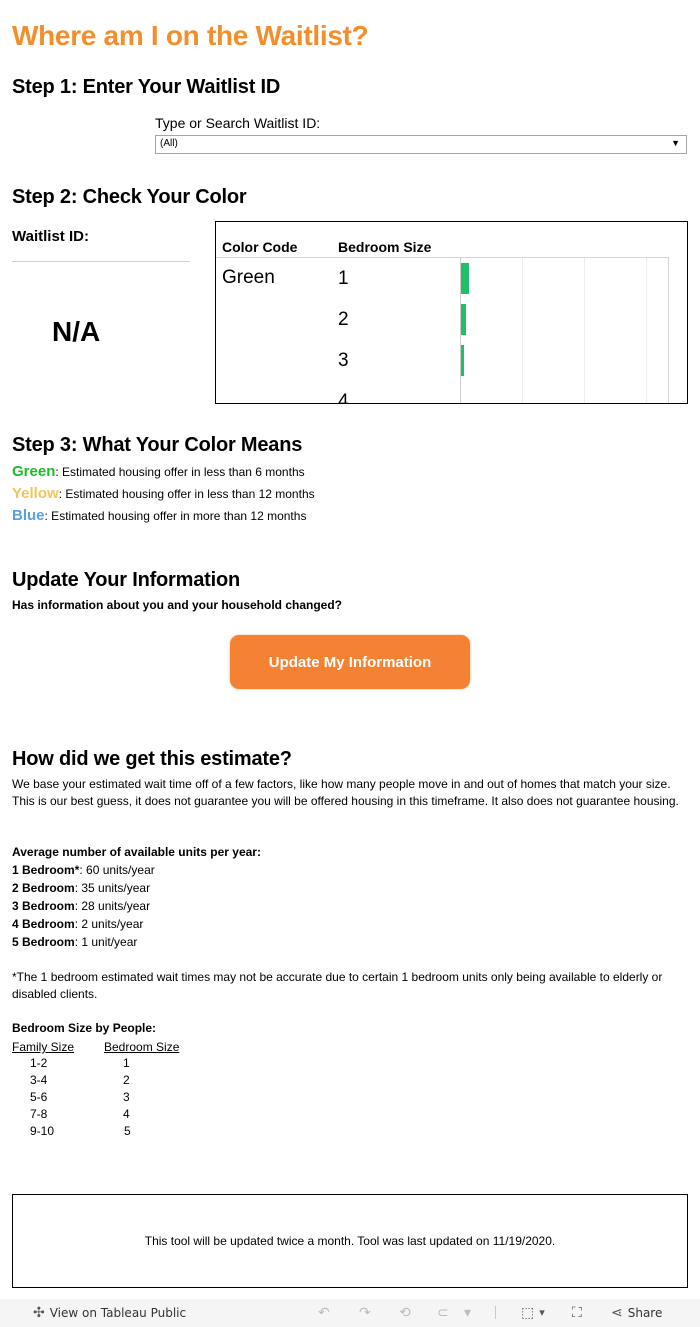  What do you see at coordinates (668, 330) in the screenshot?
I see `chart-right-border` at bounding box center [668, 330].